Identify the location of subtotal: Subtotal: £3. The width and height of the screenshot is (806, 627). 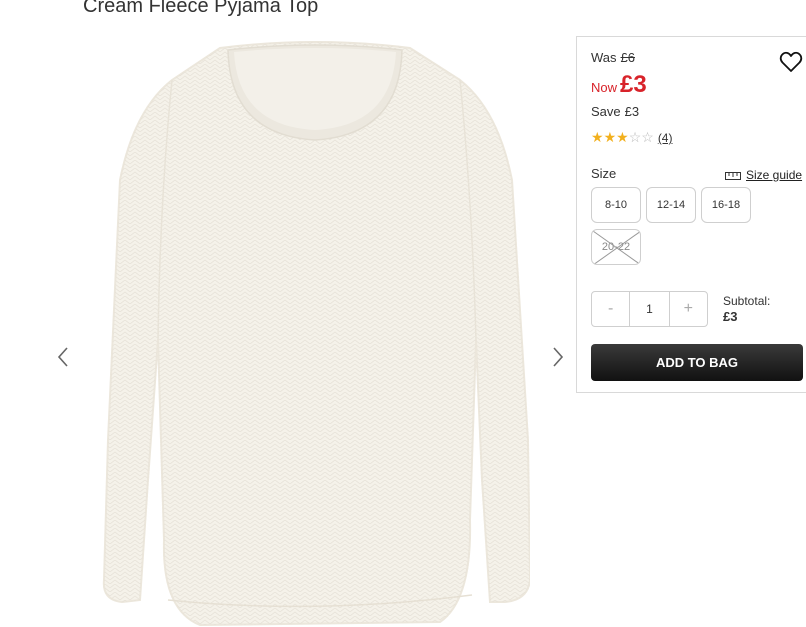
(746, 309).